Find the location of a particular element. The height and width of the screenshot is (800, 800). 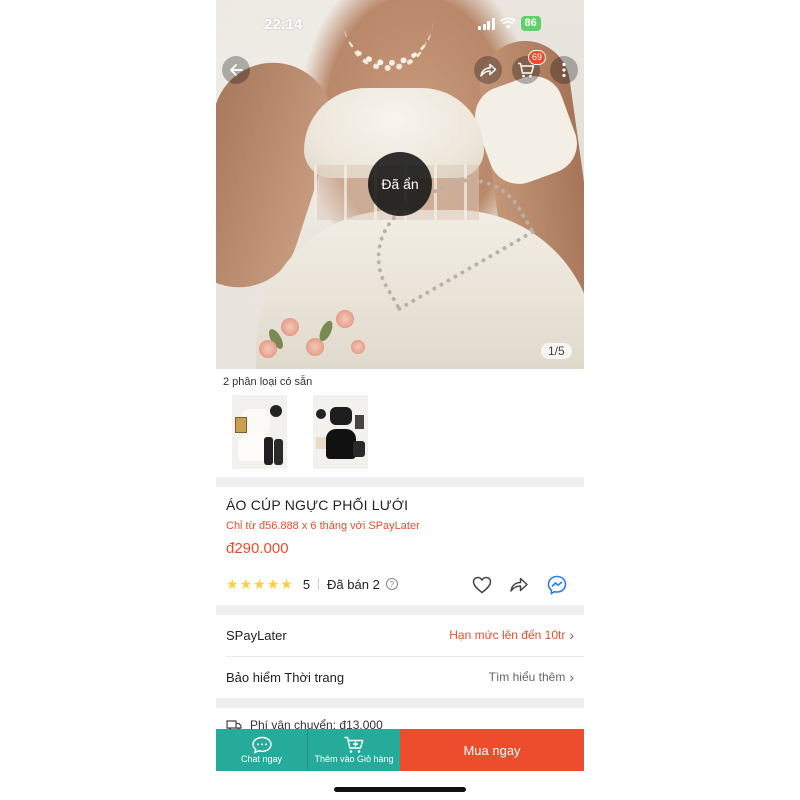

insurance-label: Bảo hiểm Thời trang is located at coordinates (285, 677).